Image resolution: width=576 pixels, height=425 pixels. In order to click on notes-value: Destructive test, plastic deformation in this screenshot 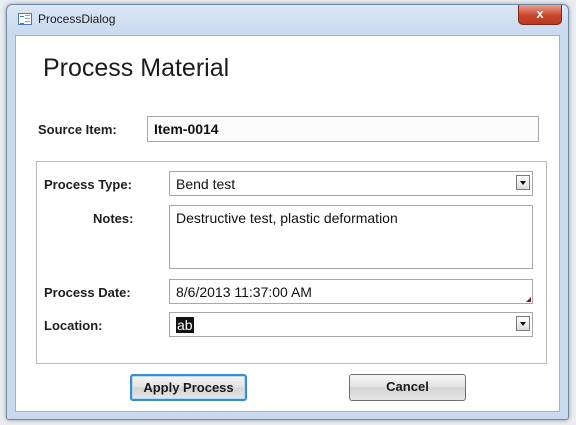, I will do `click(287, 218)`.